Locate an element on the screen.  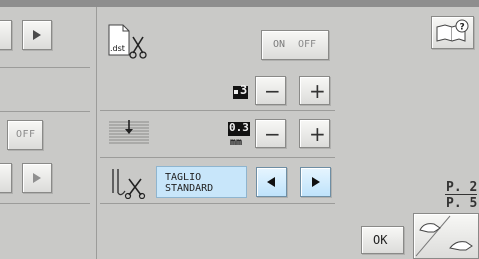
jump-unit: mm is located at coordinates (236, 142).